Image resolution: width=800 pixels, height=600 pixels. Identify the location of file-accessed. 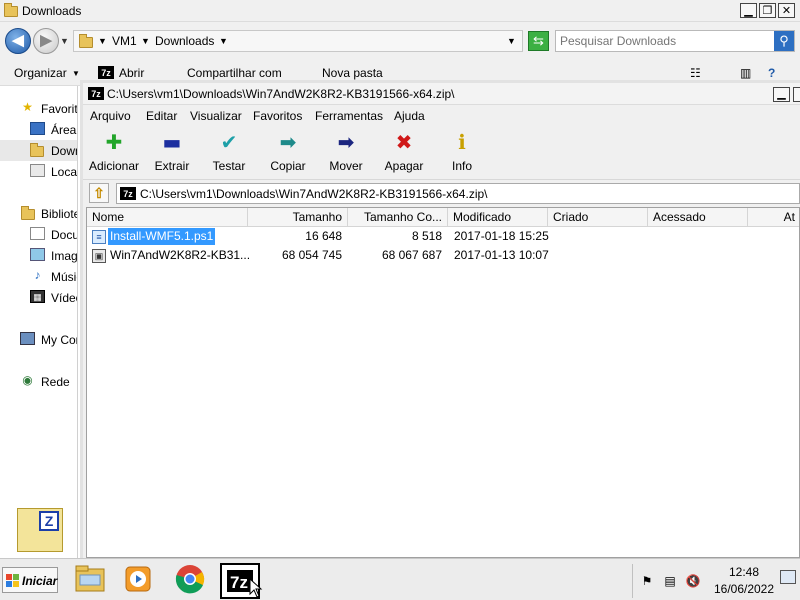
(704, 236).